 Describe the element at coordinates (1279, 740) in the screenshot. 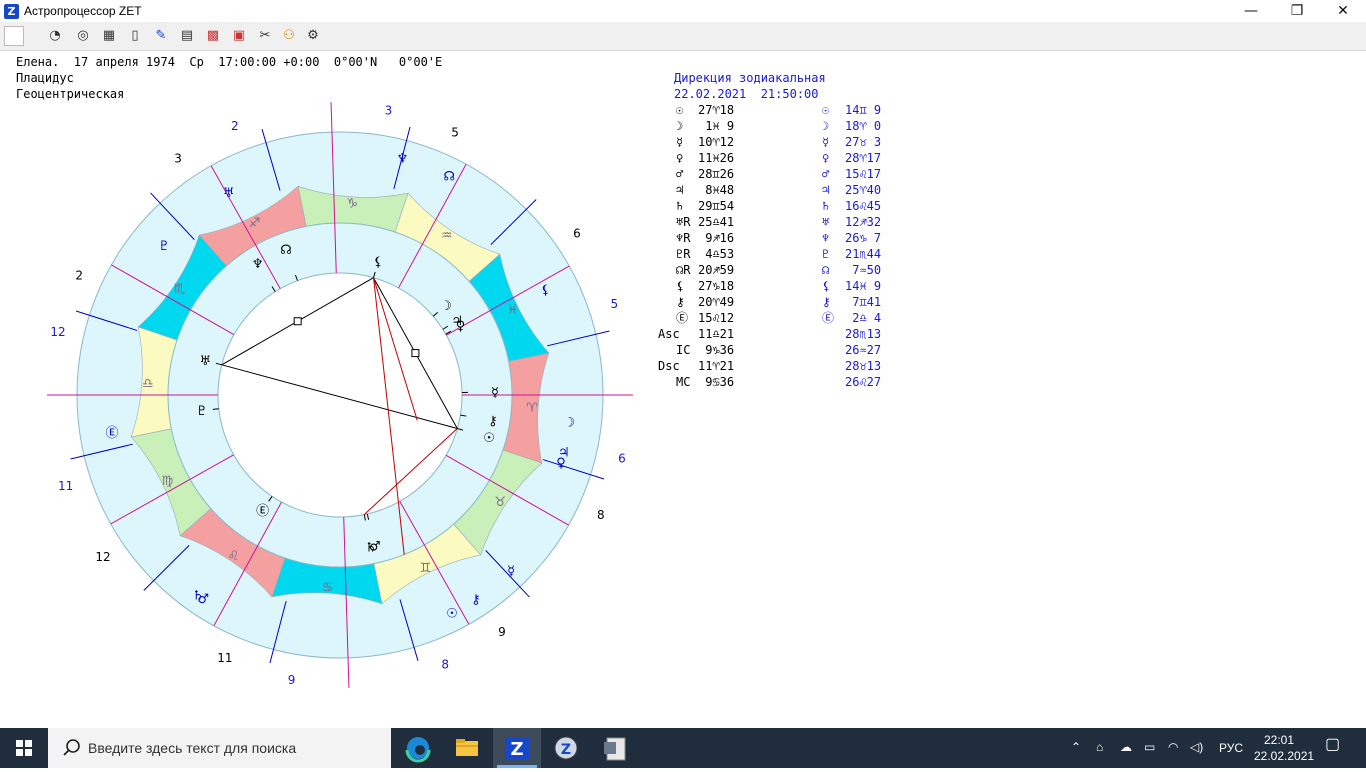

I see `clock-time: 22:01` at that location.